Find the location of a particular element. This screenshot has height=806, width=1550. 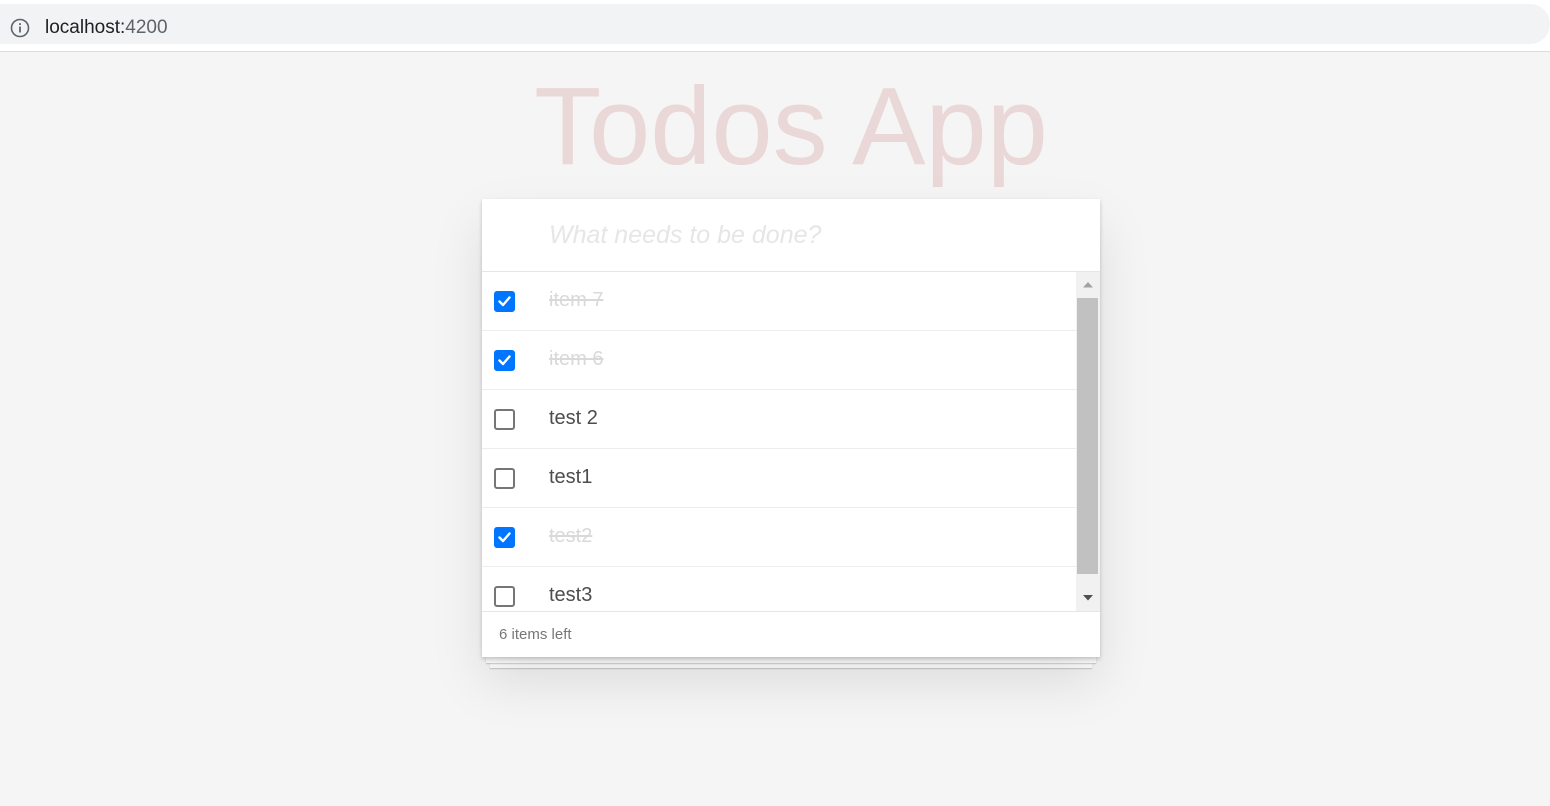

address-bar: localhost:4200 is located at coordinates (775, 24).